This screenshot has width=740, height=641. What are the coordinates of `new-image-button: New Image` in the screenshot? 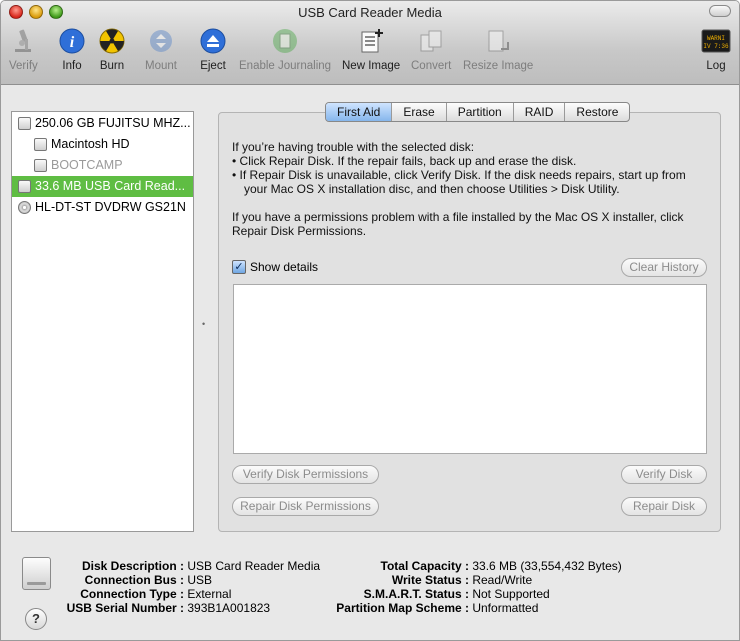 It's located at (371, 49).